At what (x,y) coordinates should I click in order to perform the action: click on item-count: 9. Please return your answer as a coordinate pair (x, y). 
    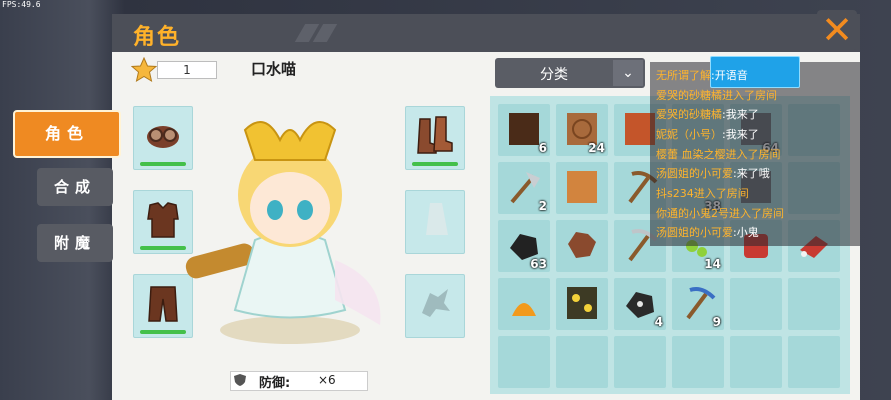
    Looking at the image, I should click on (716, 322).